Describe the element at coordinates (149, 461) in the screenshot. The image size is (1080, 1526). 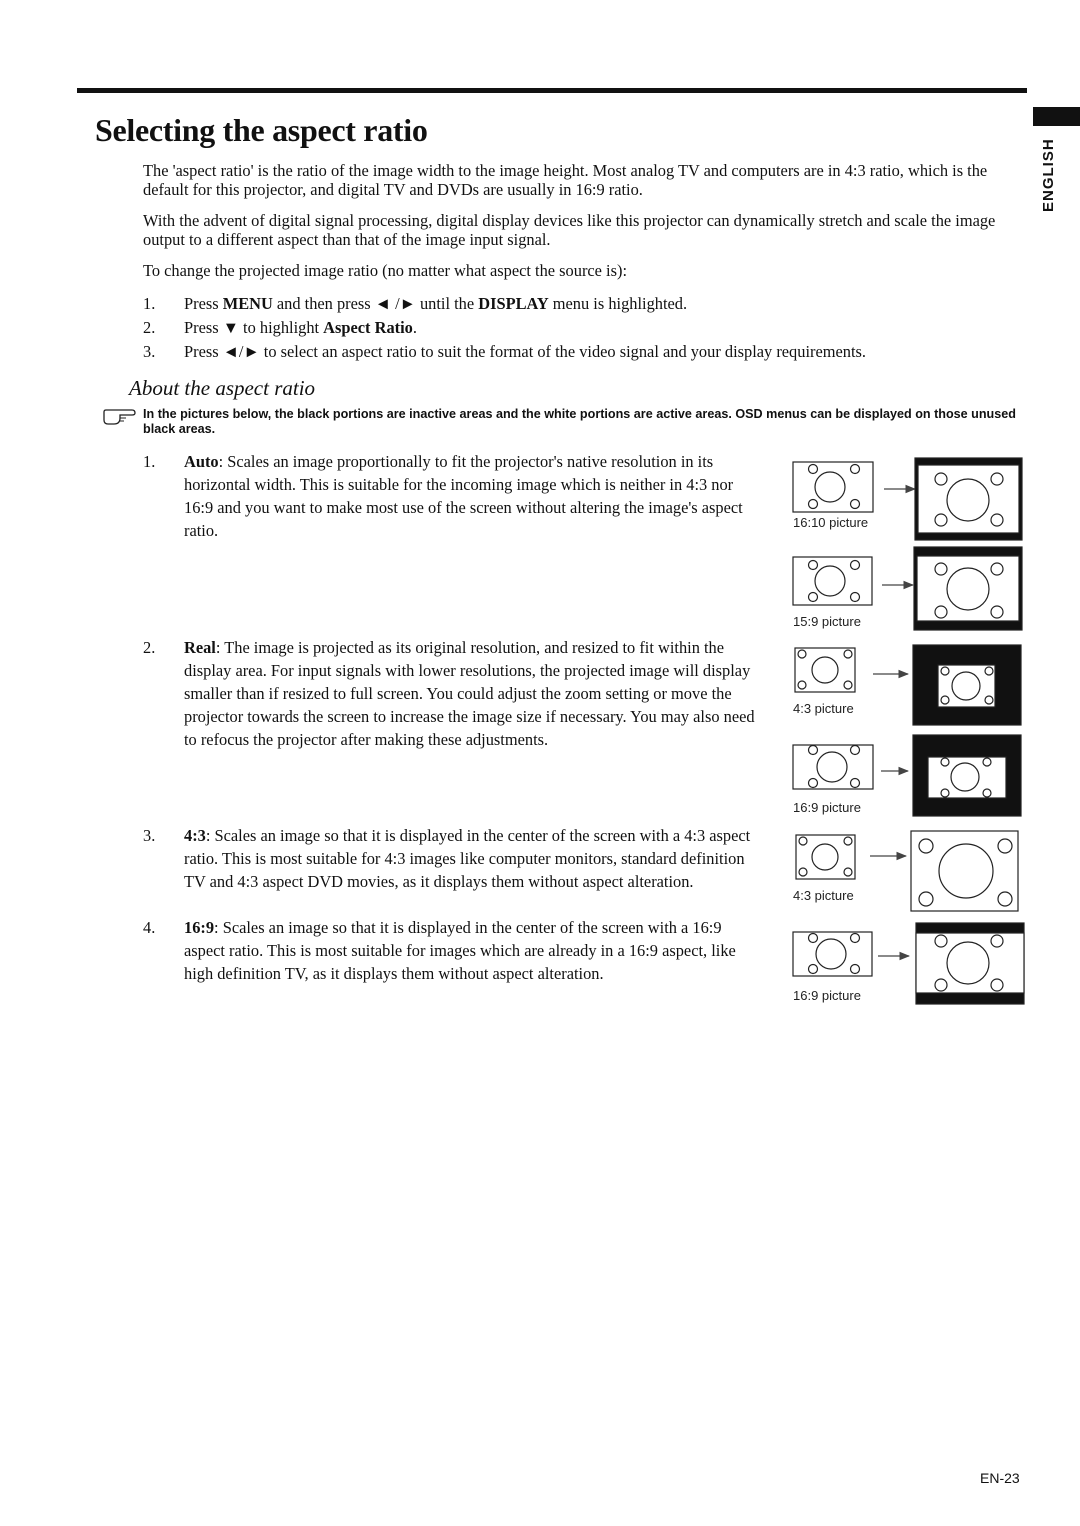
I see `mode-number: 1.` at that location.